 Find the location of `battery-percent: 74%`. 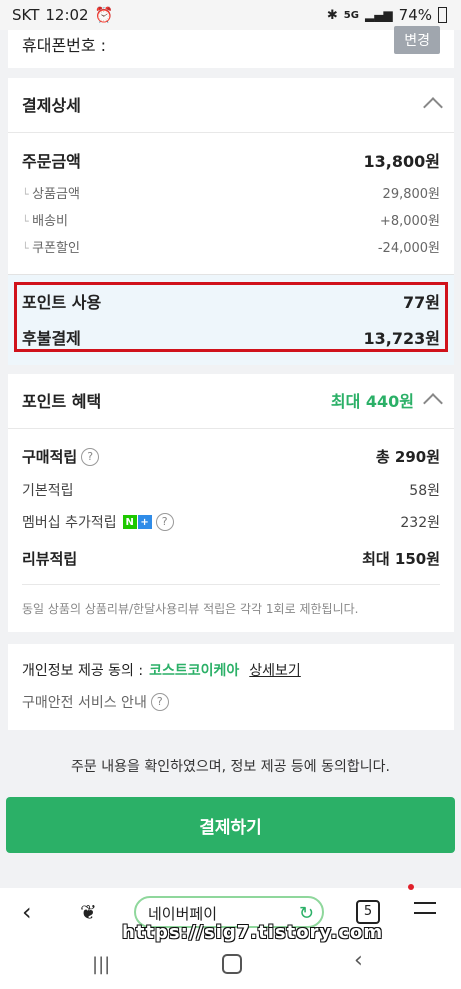

battery-percent: 74% is located at coordinates (415, 15).